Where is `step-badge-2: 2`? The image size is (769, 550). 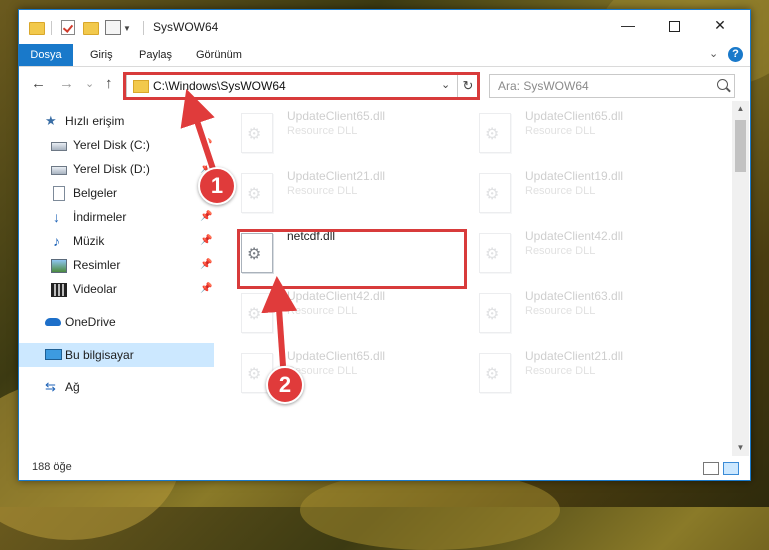
step-badge-2: 2 is located at coordinates (285, 385).